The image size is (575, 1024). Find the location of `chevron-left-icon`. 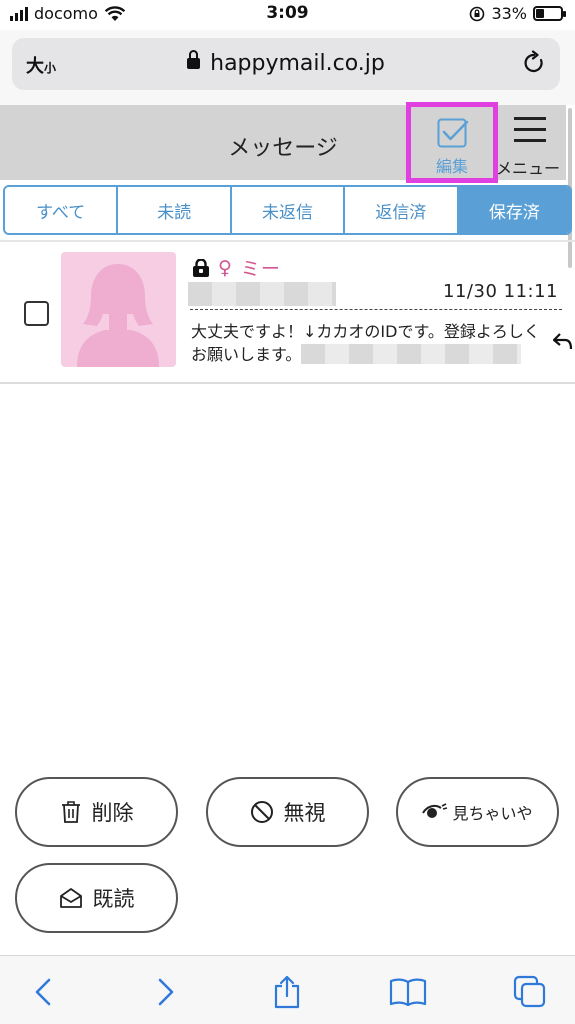

chevron-left-icon is located at coordinates (43, 992).